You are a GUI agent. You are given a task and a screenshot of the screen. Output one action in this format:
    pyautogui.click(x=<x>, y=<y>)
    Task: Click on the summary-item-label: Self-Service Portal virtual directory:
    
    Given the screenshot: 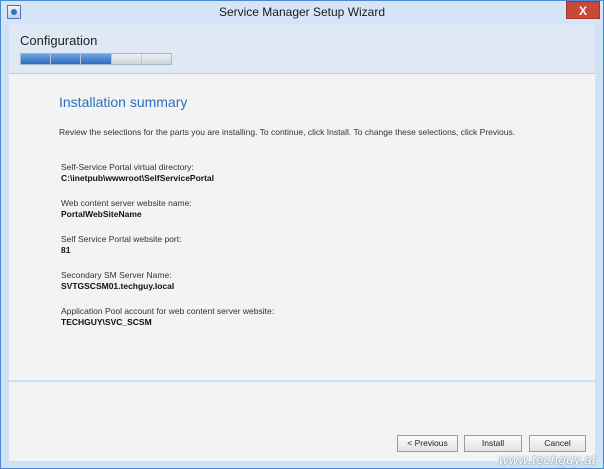 What is the action you would take?
    pyautogui.click(x=127, y=167)
    